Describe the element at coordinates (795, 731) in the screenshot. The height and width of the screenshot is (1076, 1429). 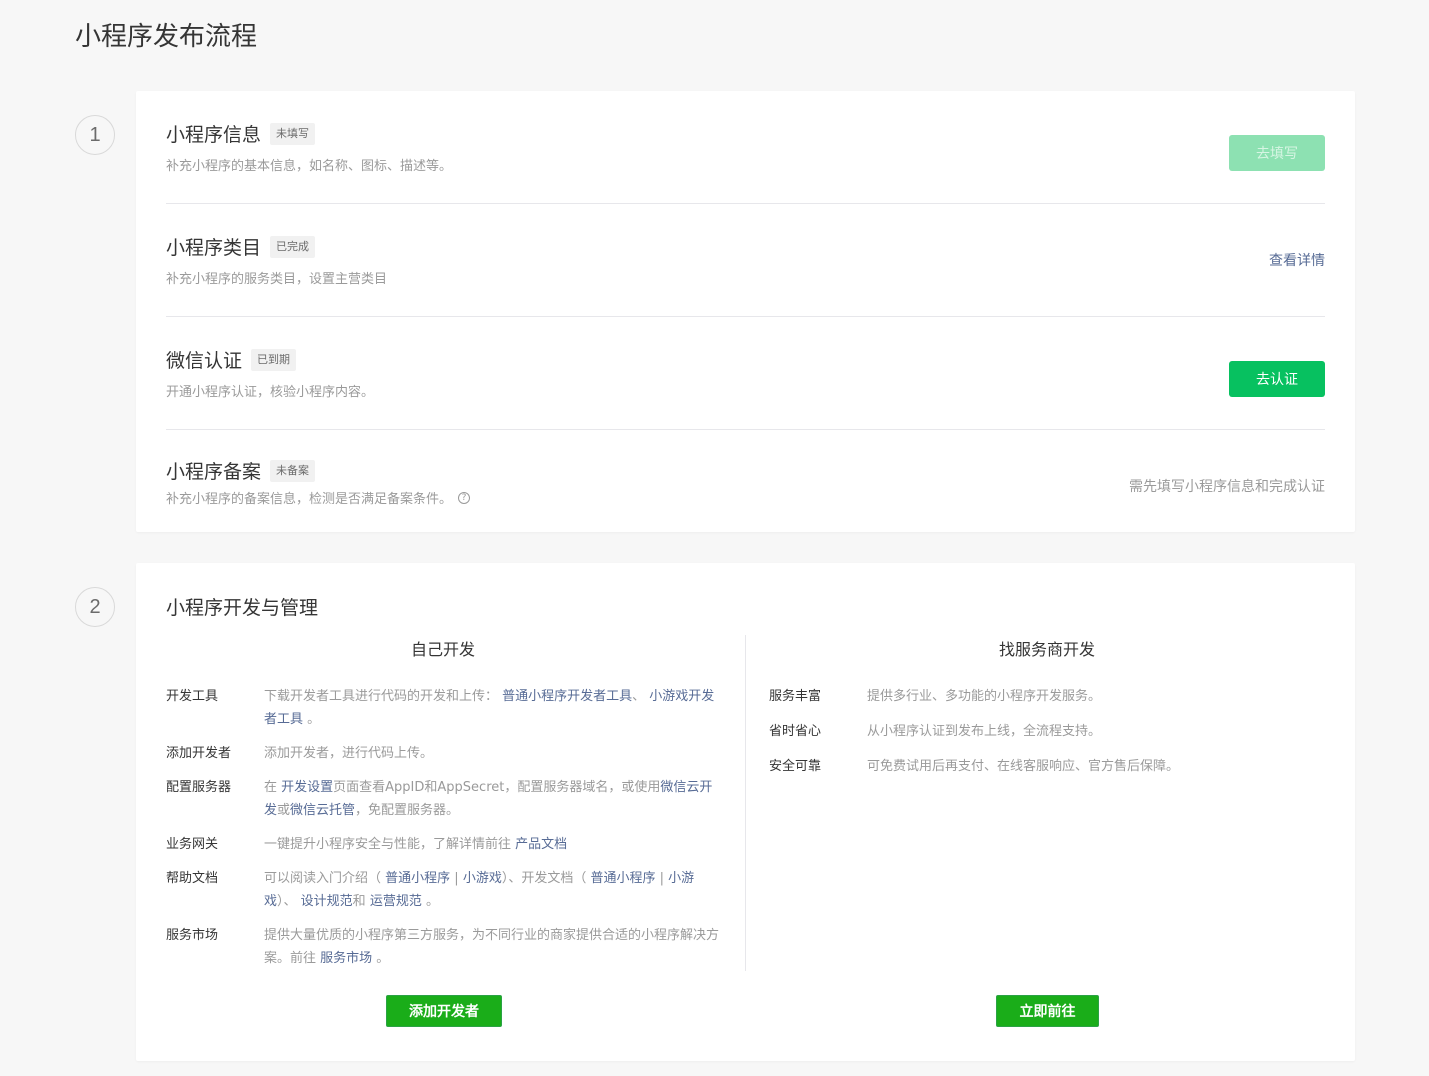
I see `item-key: 省时省心` at that location.